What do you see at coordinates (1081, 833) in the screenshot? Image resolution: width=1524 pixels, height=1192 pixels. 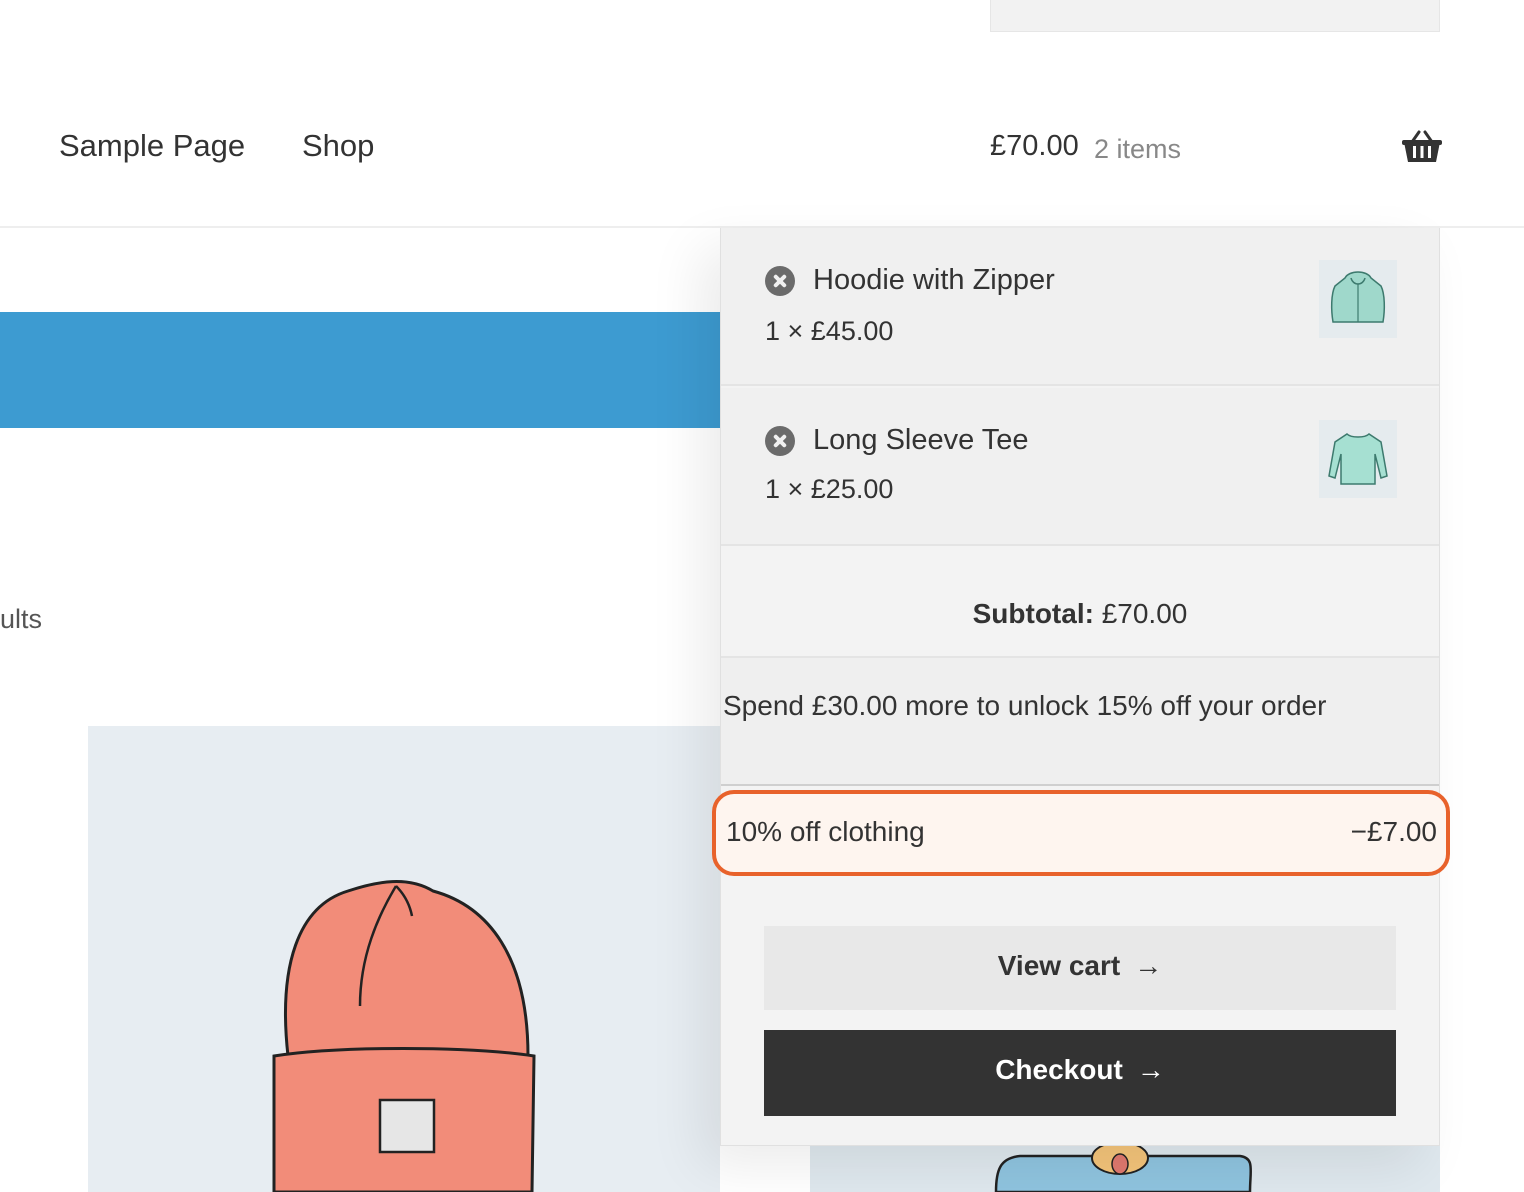 I see `discount-row: 10% off clothing −£7.00` at bounding box center [1081, 833].